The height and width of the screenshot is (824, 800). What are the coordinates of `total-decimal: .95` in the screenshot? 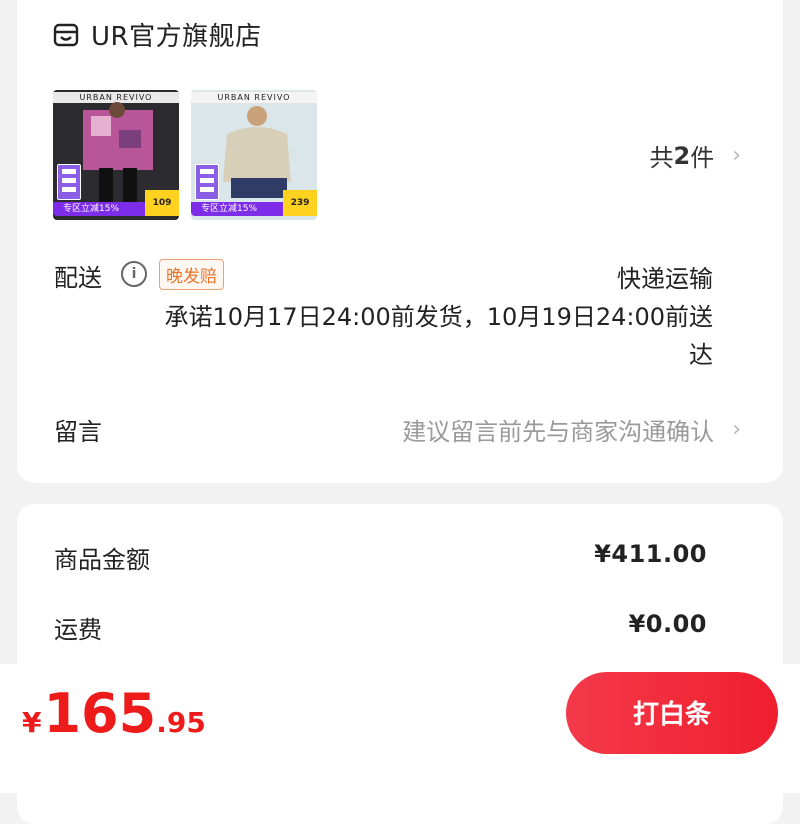 It's located at (181, 722).